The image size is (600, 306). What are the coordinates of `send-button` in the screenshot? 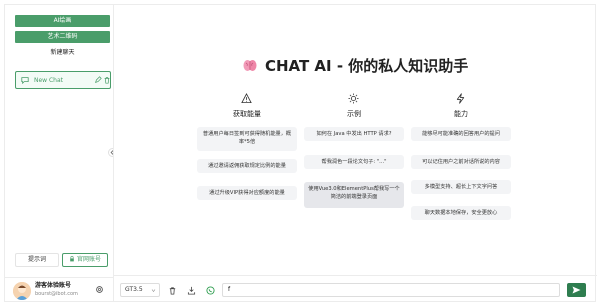 It's located at (576, 290).